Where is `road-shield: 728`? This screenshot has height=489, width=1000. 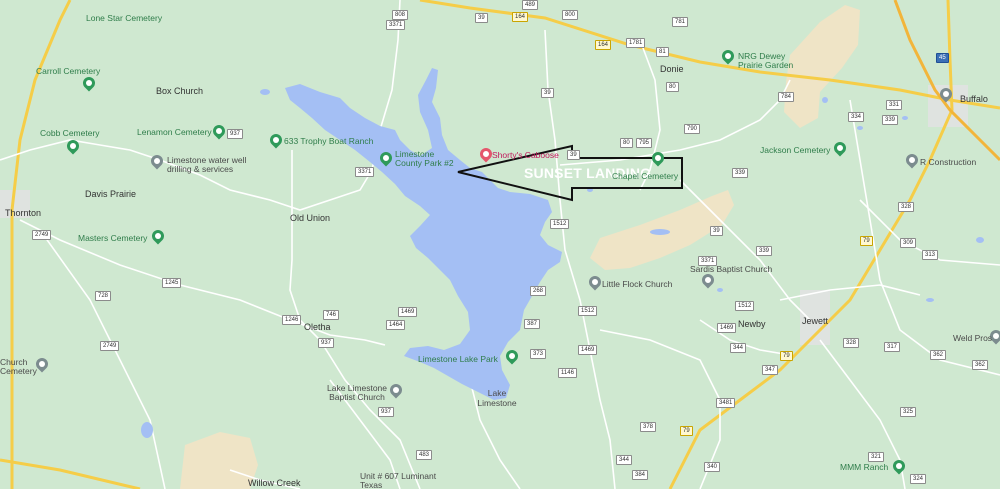
road-shield: 728 is located at coordinates (103, 296).